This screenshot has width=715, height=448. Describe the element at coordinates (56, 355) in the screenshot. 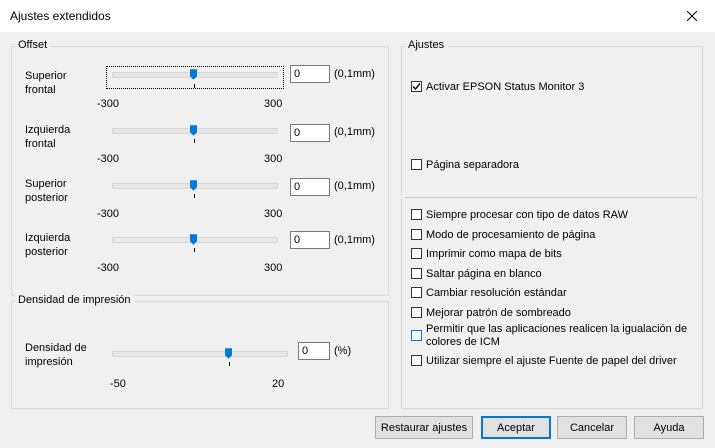

I see `density-label: Densidad de impresión` at that location.